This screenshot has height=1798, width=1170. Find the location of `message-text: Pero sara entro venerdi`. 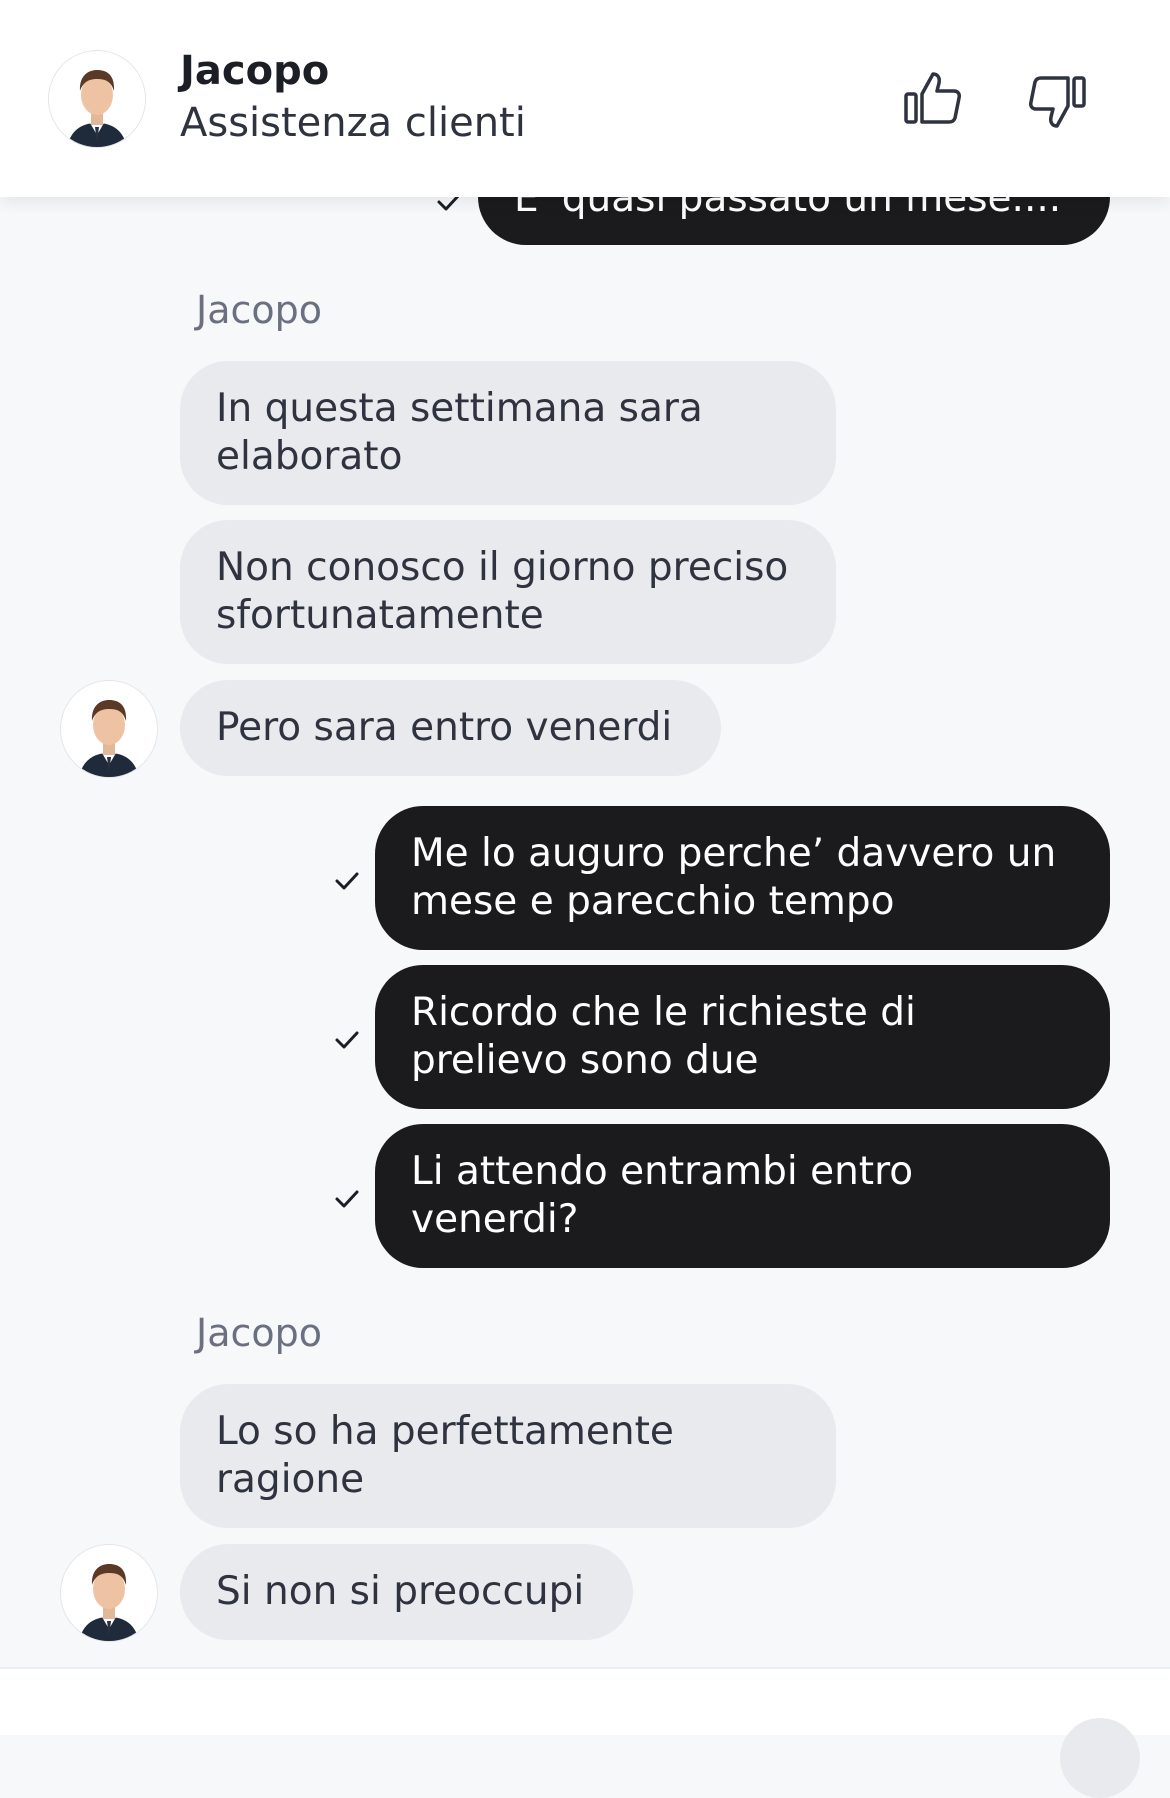

message-text: Pero sara entro venerdi is located at coordinates (444, 727).